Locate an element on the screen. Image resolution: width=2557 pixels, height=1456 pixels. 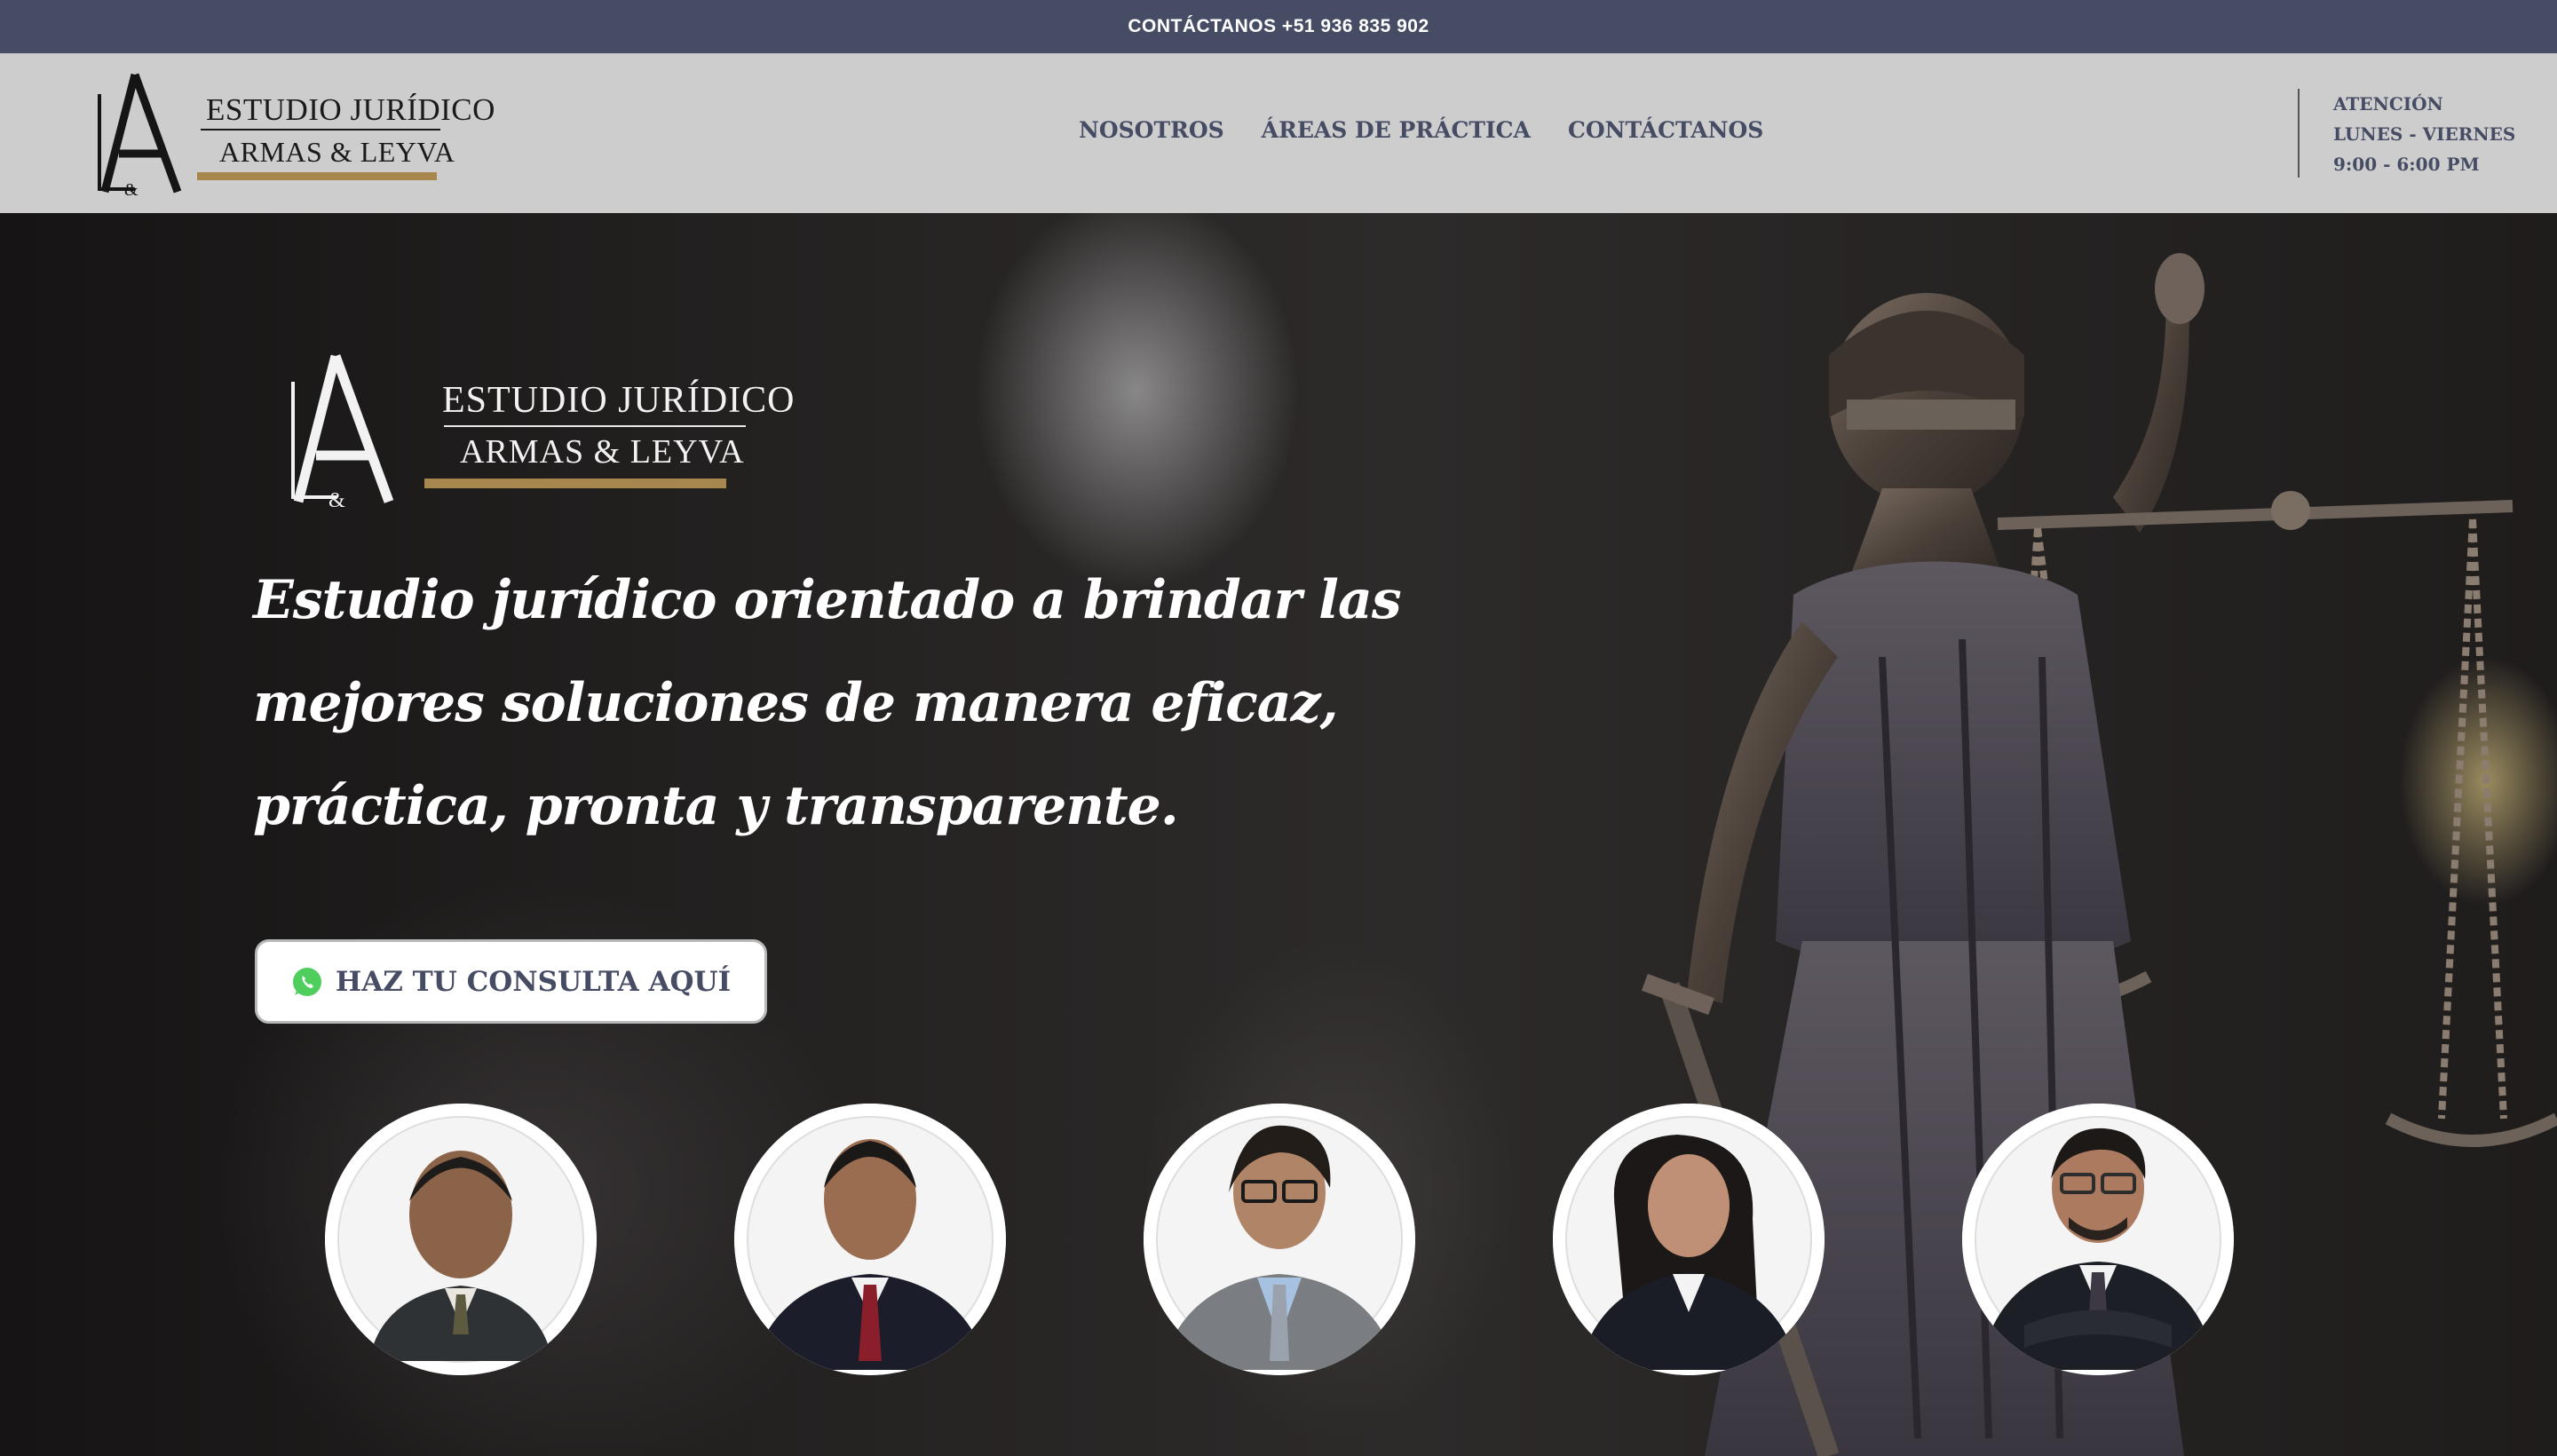
hours-title: ATENCIÓN is located at coordinates (2388, 104).